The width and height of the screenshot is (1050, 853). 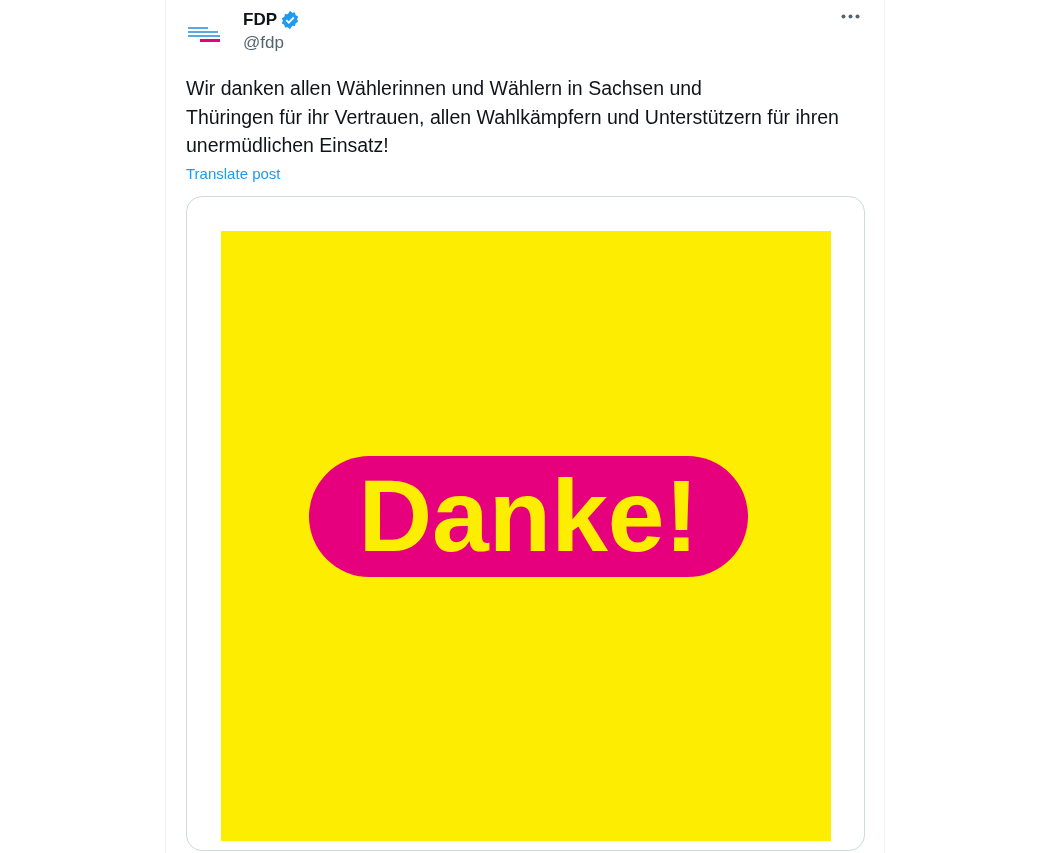 What do you see at coordinates (233, 173) in the screenshot?
I see `translate-link: Translate post` at bounding box center [233, 173].